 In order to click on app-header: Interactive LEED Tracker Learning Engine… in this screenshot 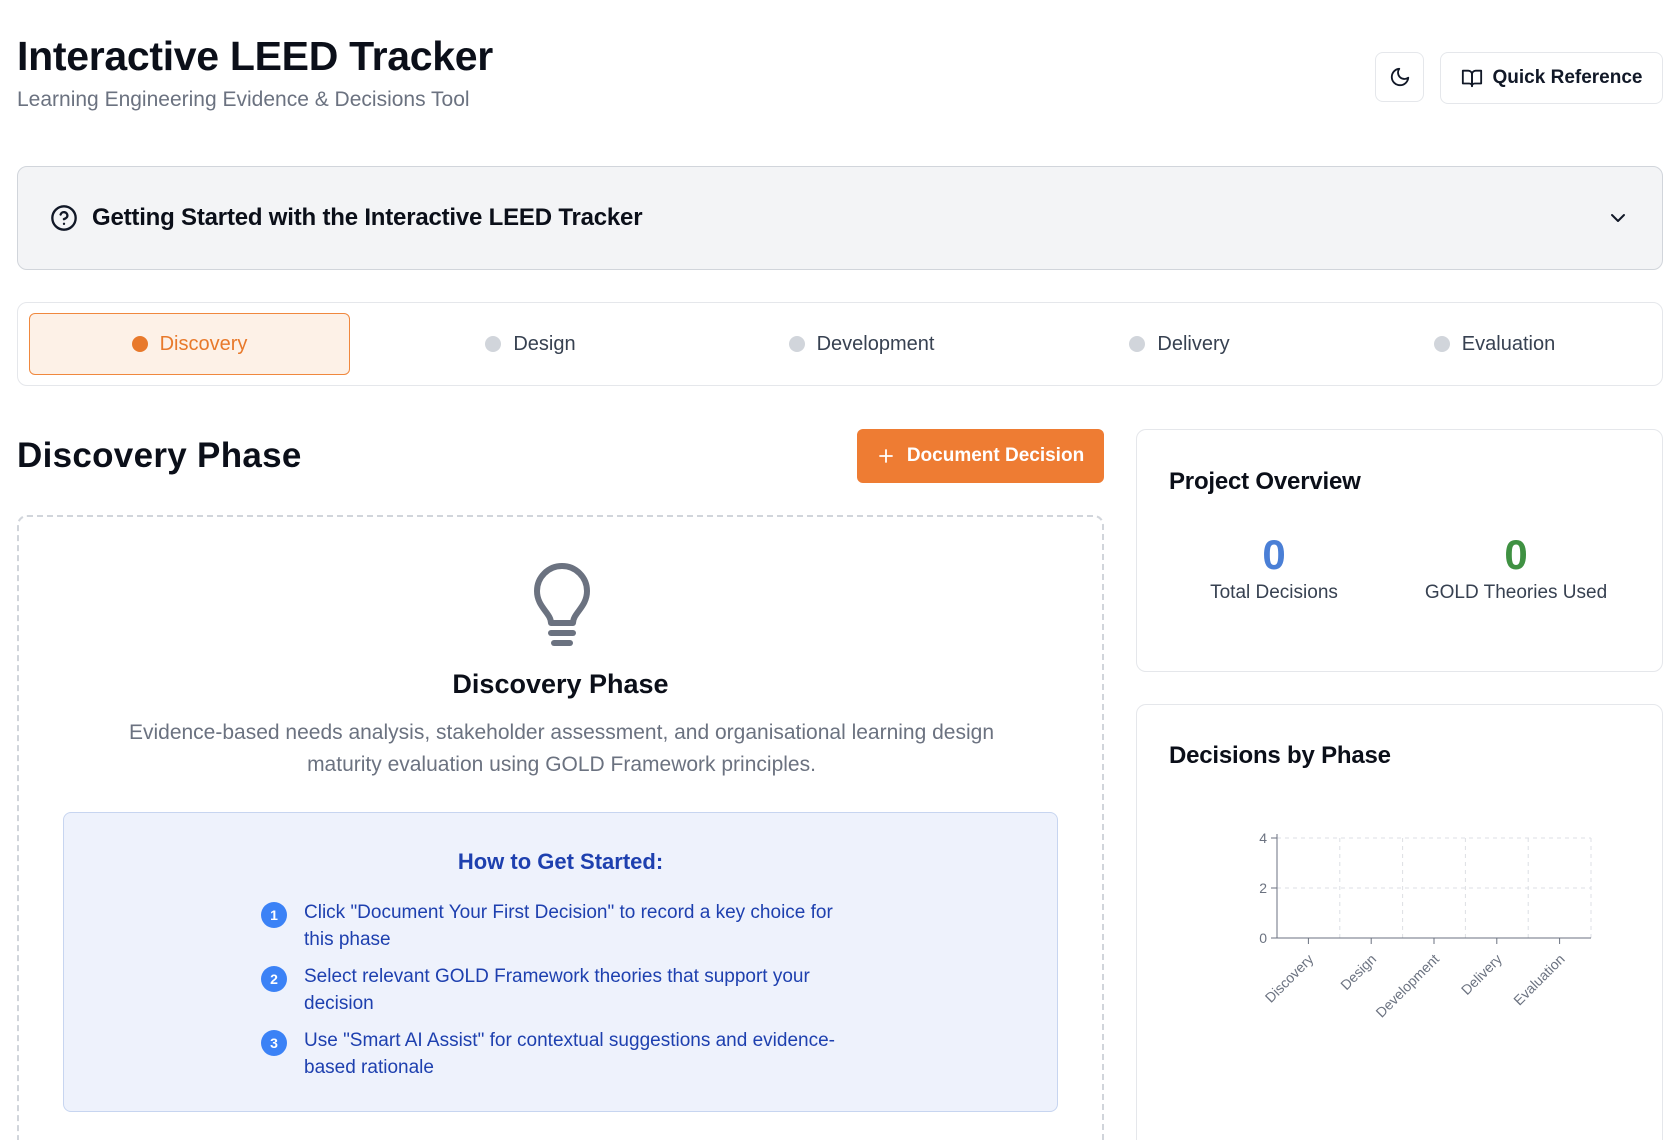, I will do `click(255, 71)`.